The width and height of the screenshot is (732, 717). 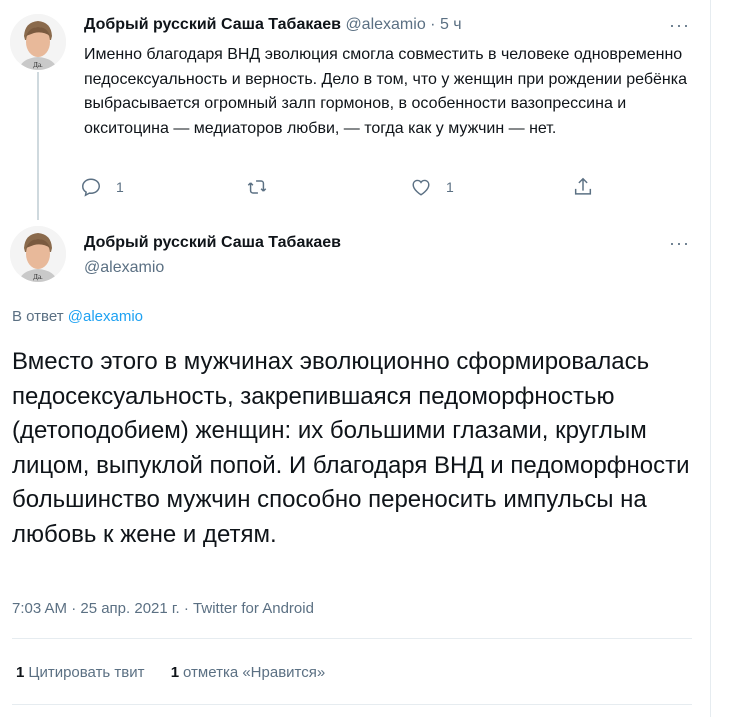 I want to click on tweet-stats: 1 Цитировать твит 1 отметка «Нравится», so click(x=181, y=672).